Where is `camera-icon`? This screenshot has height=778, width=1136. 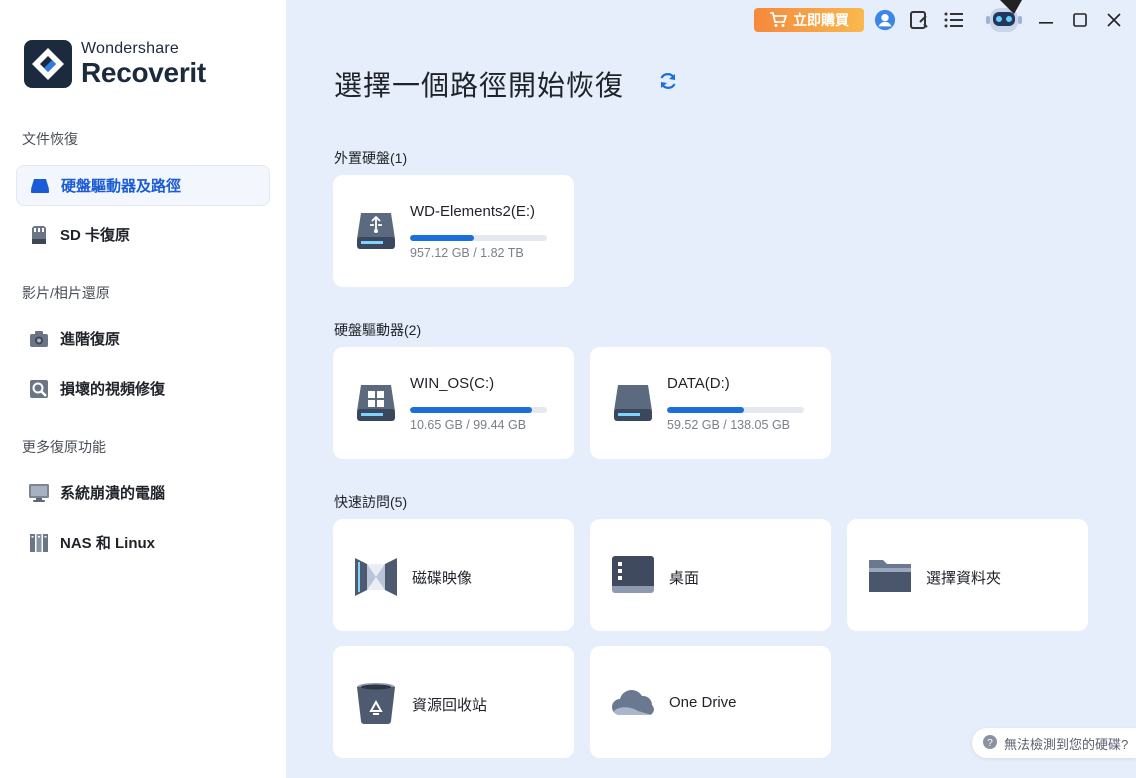
camera-icon is located at coordinates (39, 339).